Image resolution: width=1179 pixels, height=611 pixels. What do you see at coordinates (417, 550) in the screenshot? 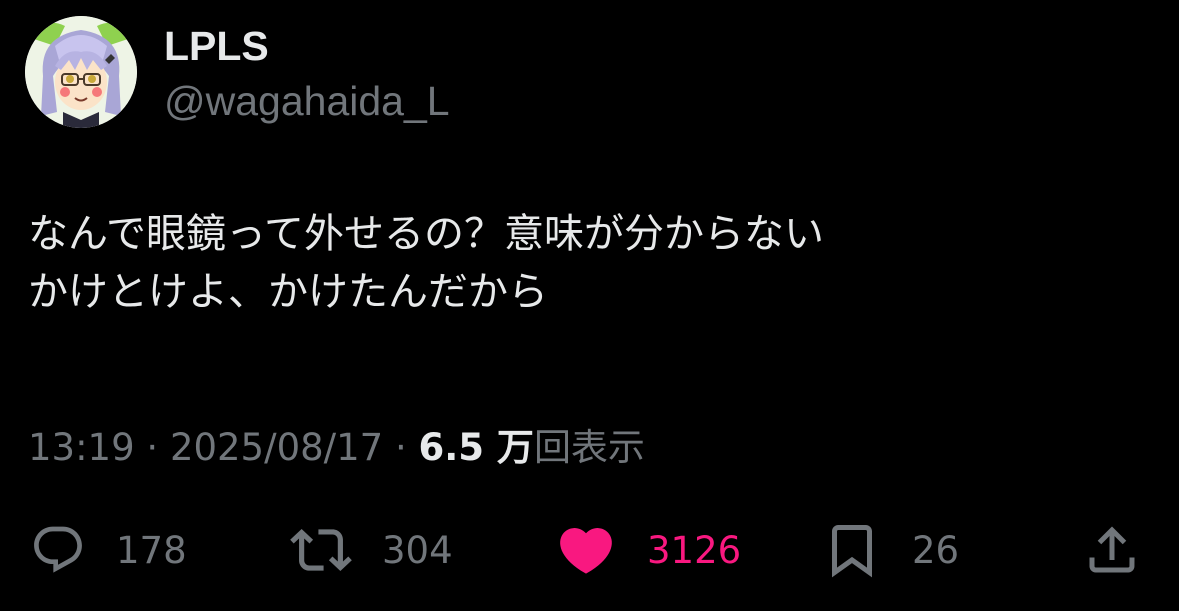
I see `retweet-count: 304` at bounding box center [417, 550].